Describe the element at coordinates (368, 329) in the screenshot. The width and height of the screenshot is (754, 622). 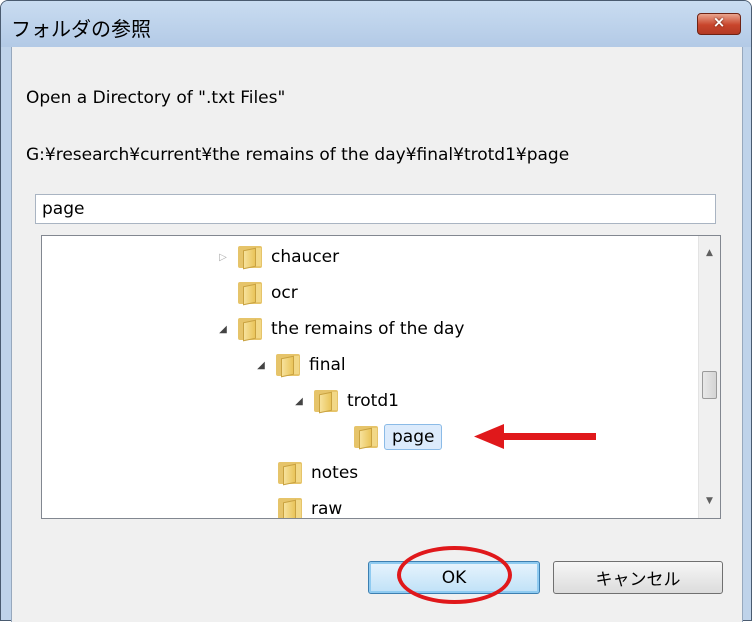
I see `tree-item-label: the remains of the day` at that location.